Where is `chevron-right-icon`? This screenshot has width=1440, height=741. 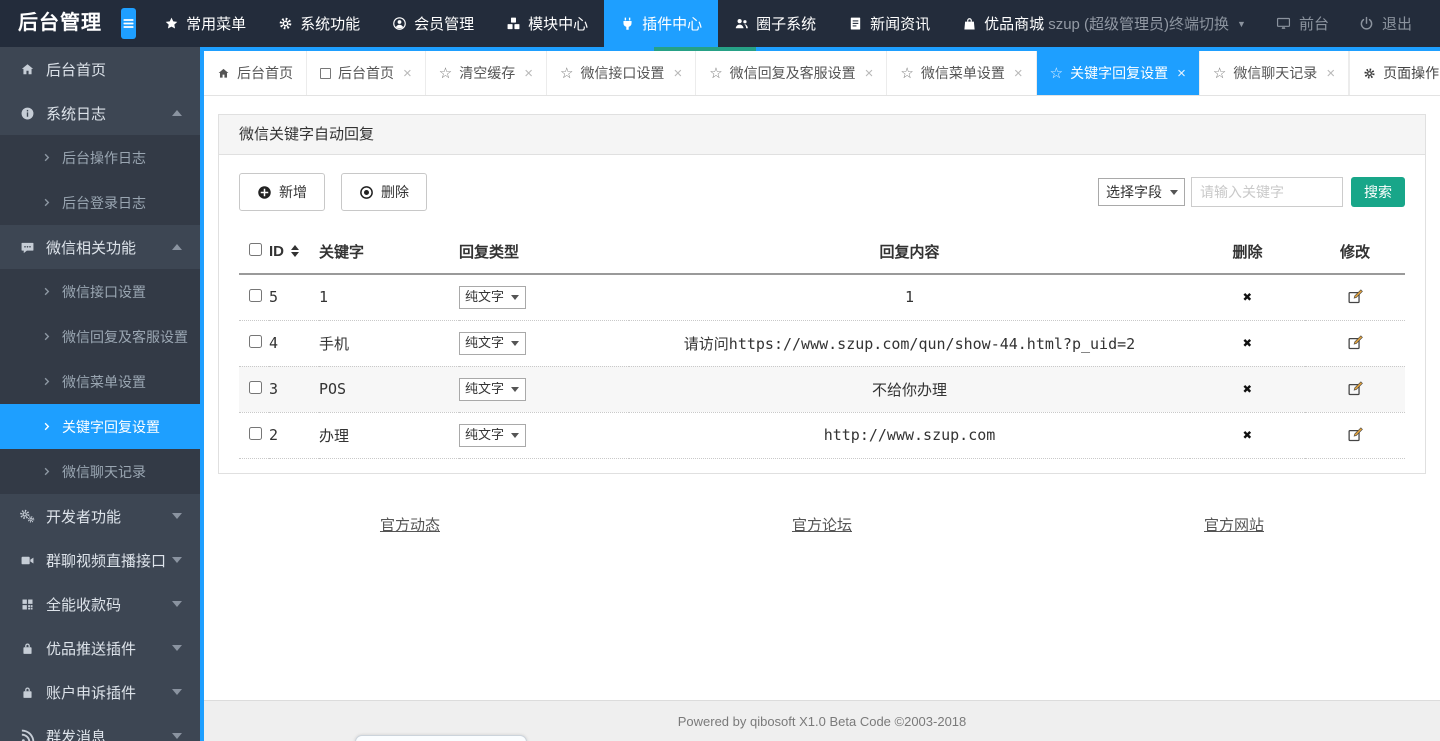
chevron-right-icon is located at coordinates (47, 471).